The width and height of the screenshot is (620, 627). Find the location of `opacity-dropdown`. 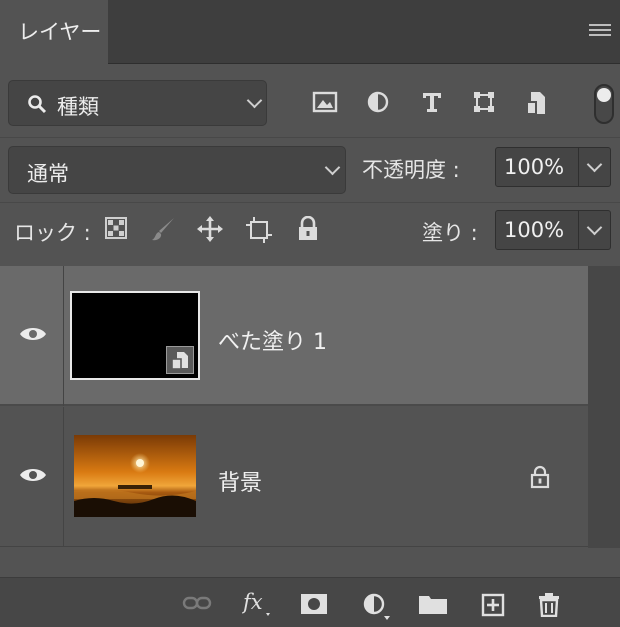

opacity-dropdown is located at coordinates (595, 167).